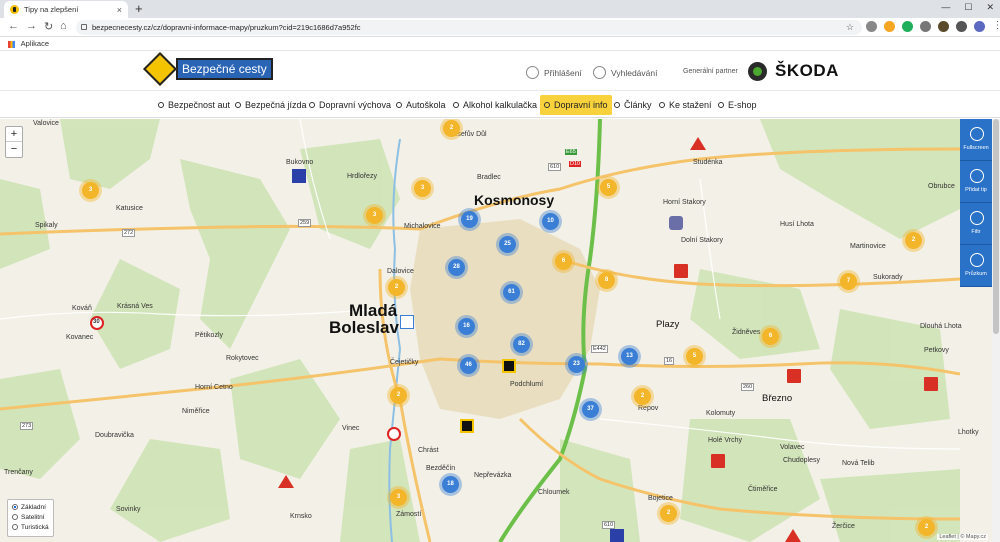  Describe the element at coordinates (511, 292) in the screenshot. I see `cluster-marker: 61` at that location.